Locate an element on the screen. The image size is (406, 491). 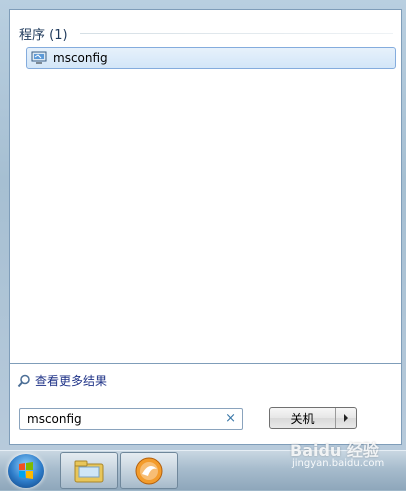
see-more-label: 查看更多结果 is located at coordinates (71, 381).